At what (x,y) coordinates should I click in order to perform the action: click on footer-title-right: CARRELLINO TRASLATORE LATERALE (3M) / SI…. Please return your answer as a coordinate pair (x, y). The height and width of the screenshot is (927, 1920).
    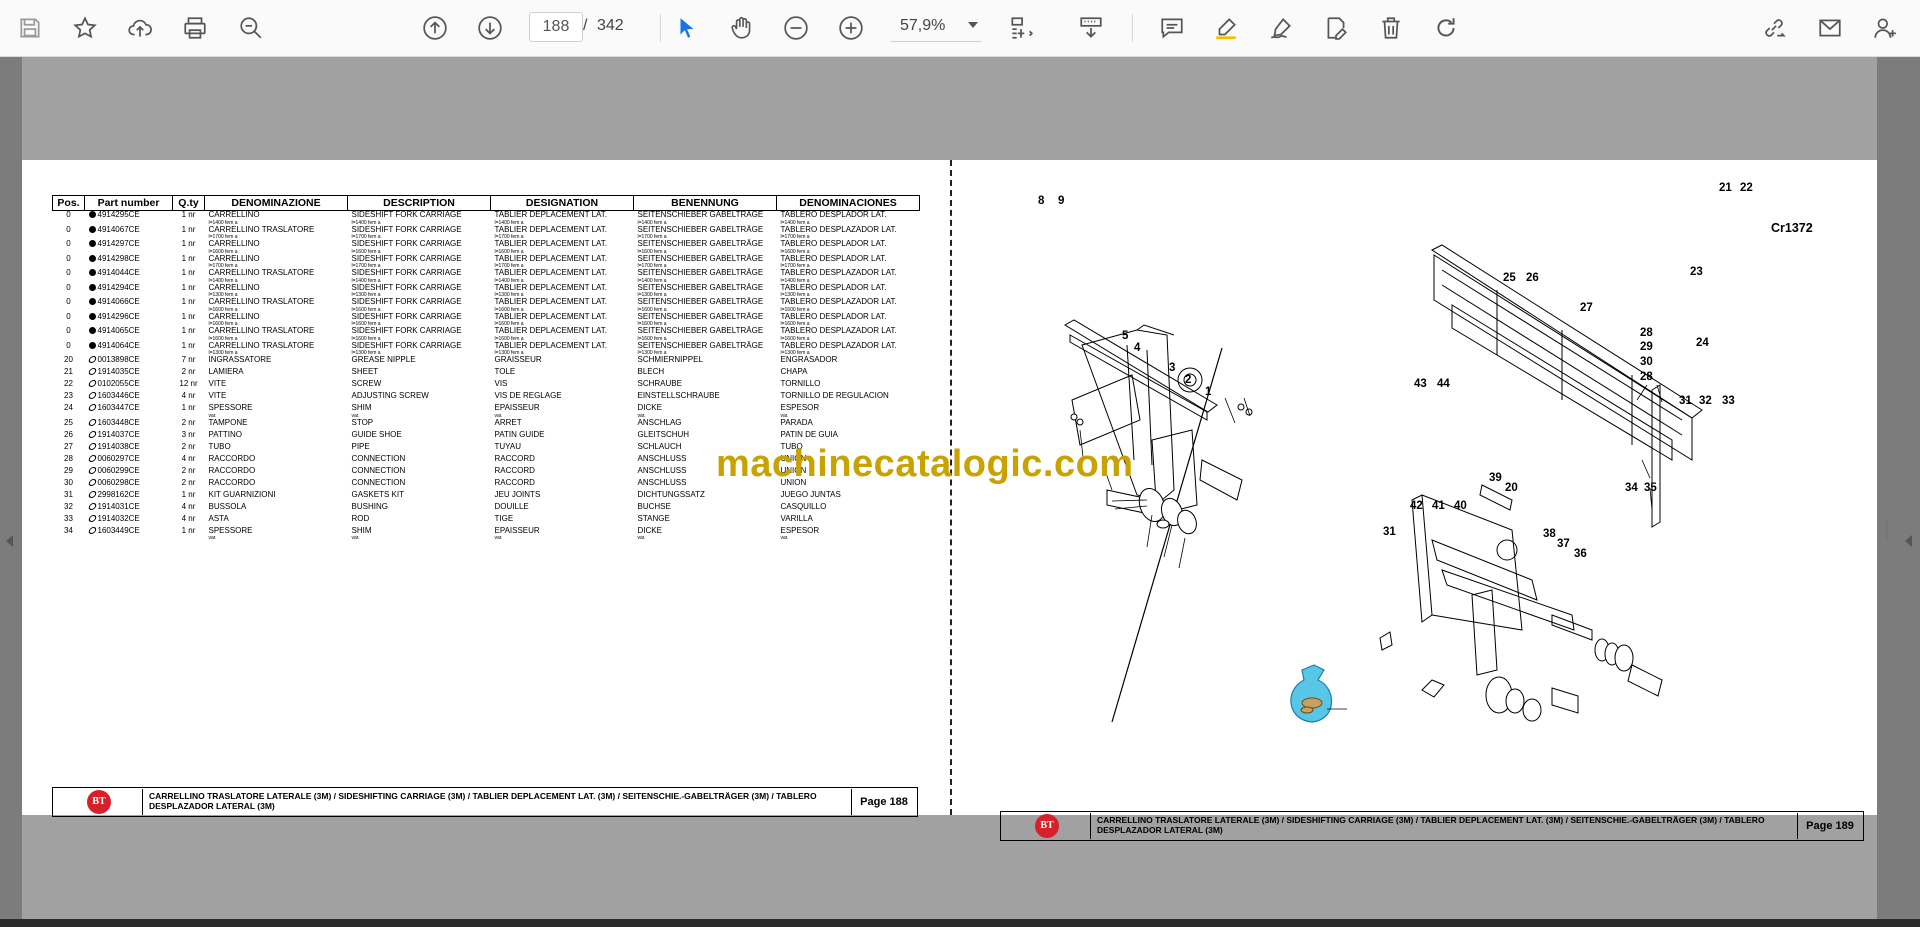
    Looking at the image, I should click on (1431, 825).